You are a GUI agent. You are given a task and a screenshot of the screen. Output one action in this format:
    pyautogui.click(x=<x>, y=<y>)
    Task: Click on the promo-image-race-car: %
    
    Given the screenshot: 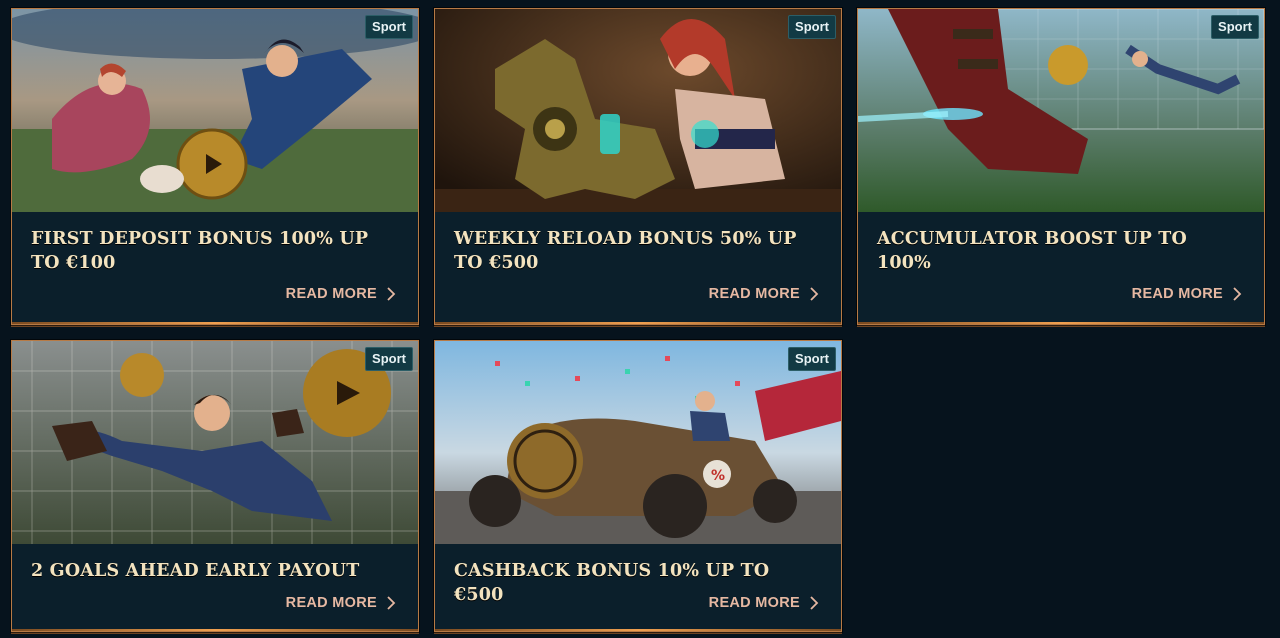 What is the action you would take?
    pyautogui.click(x=638, y=442)
    